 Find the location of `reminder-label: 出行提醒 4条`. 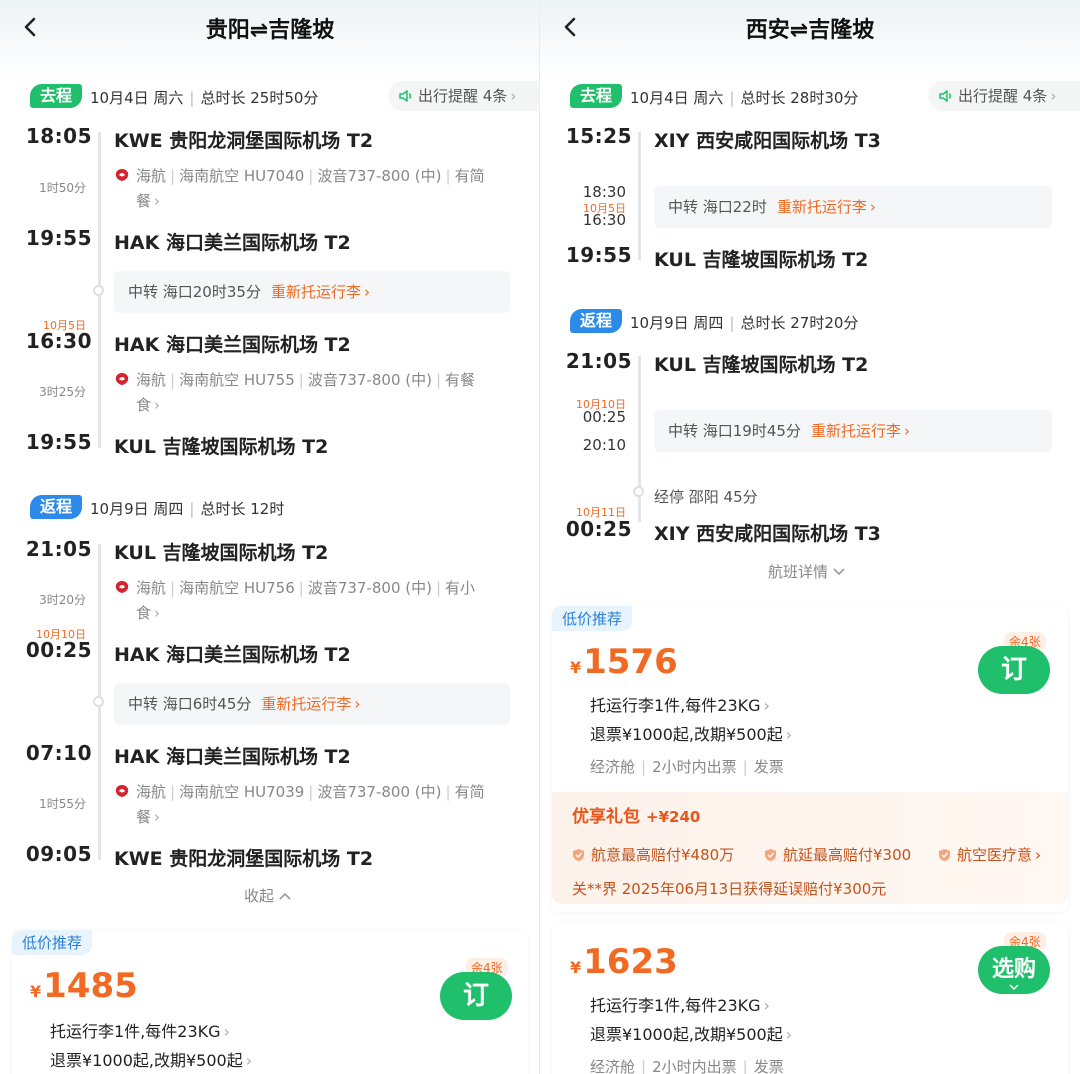

reminder-label: 出行提醒 4条 is located at coordinates (463, 96).